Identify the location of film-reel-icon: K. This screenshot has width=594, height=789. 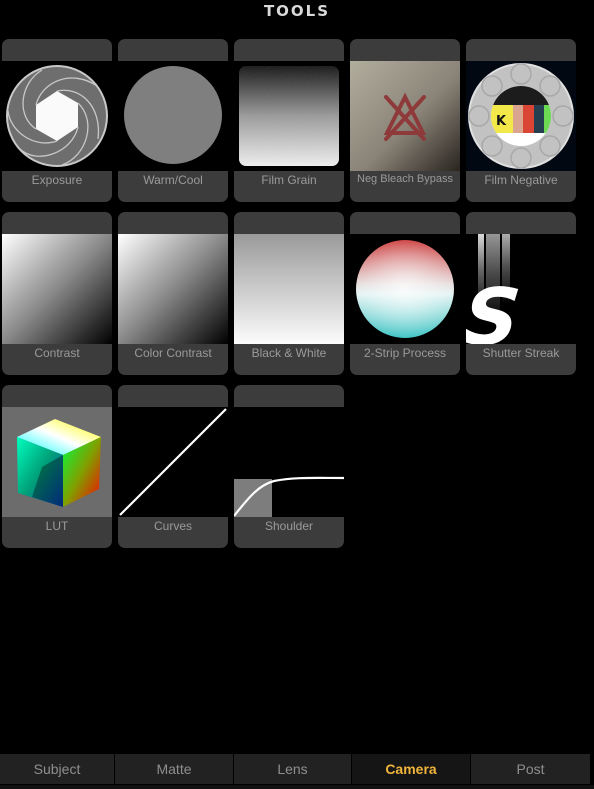
(521, 116).